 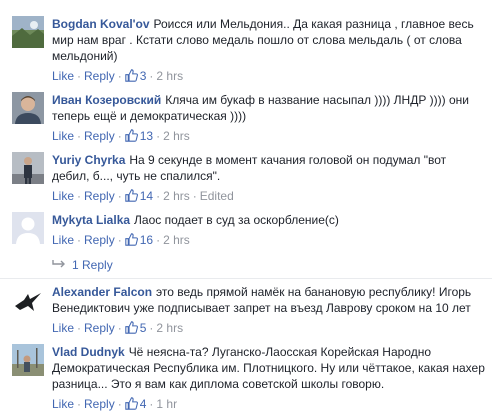 I want to click on edited-label: Edited, so click(x=217, y=196).